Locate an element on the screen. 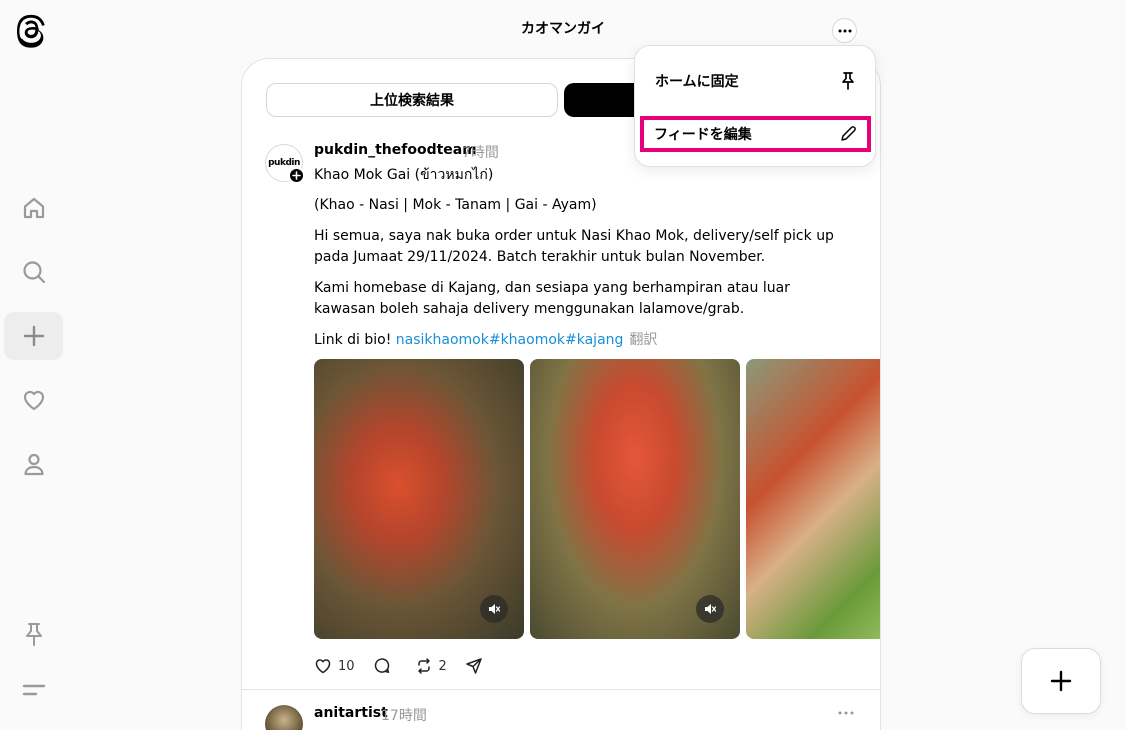 This screenshot has height=730, width=1126. menu-lines-icon is located at coordinates (34, 690).